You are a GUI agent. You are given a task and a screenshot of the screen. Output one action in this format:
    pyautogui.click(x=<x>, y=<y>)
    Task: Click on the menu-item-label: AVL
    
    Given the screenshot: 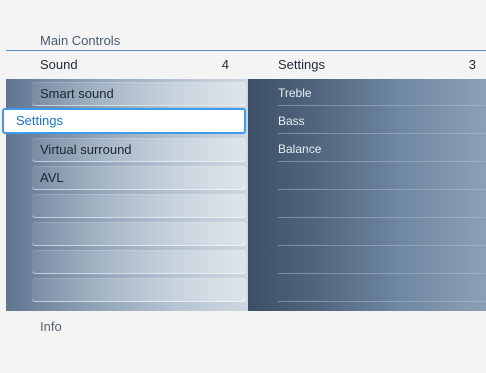 What is the action you would take?
    pyautogui.click(x=52, y=177)
    